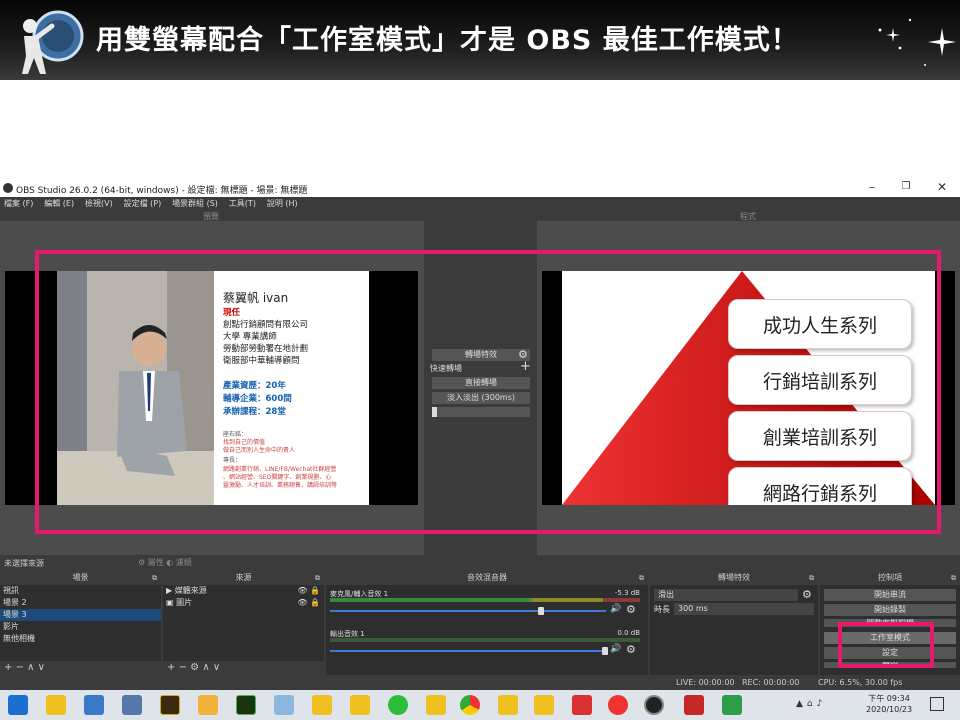 This screenshot has height=720, width=960. I want to click on start-recording-button: 開始錄製, so click(890, 610).